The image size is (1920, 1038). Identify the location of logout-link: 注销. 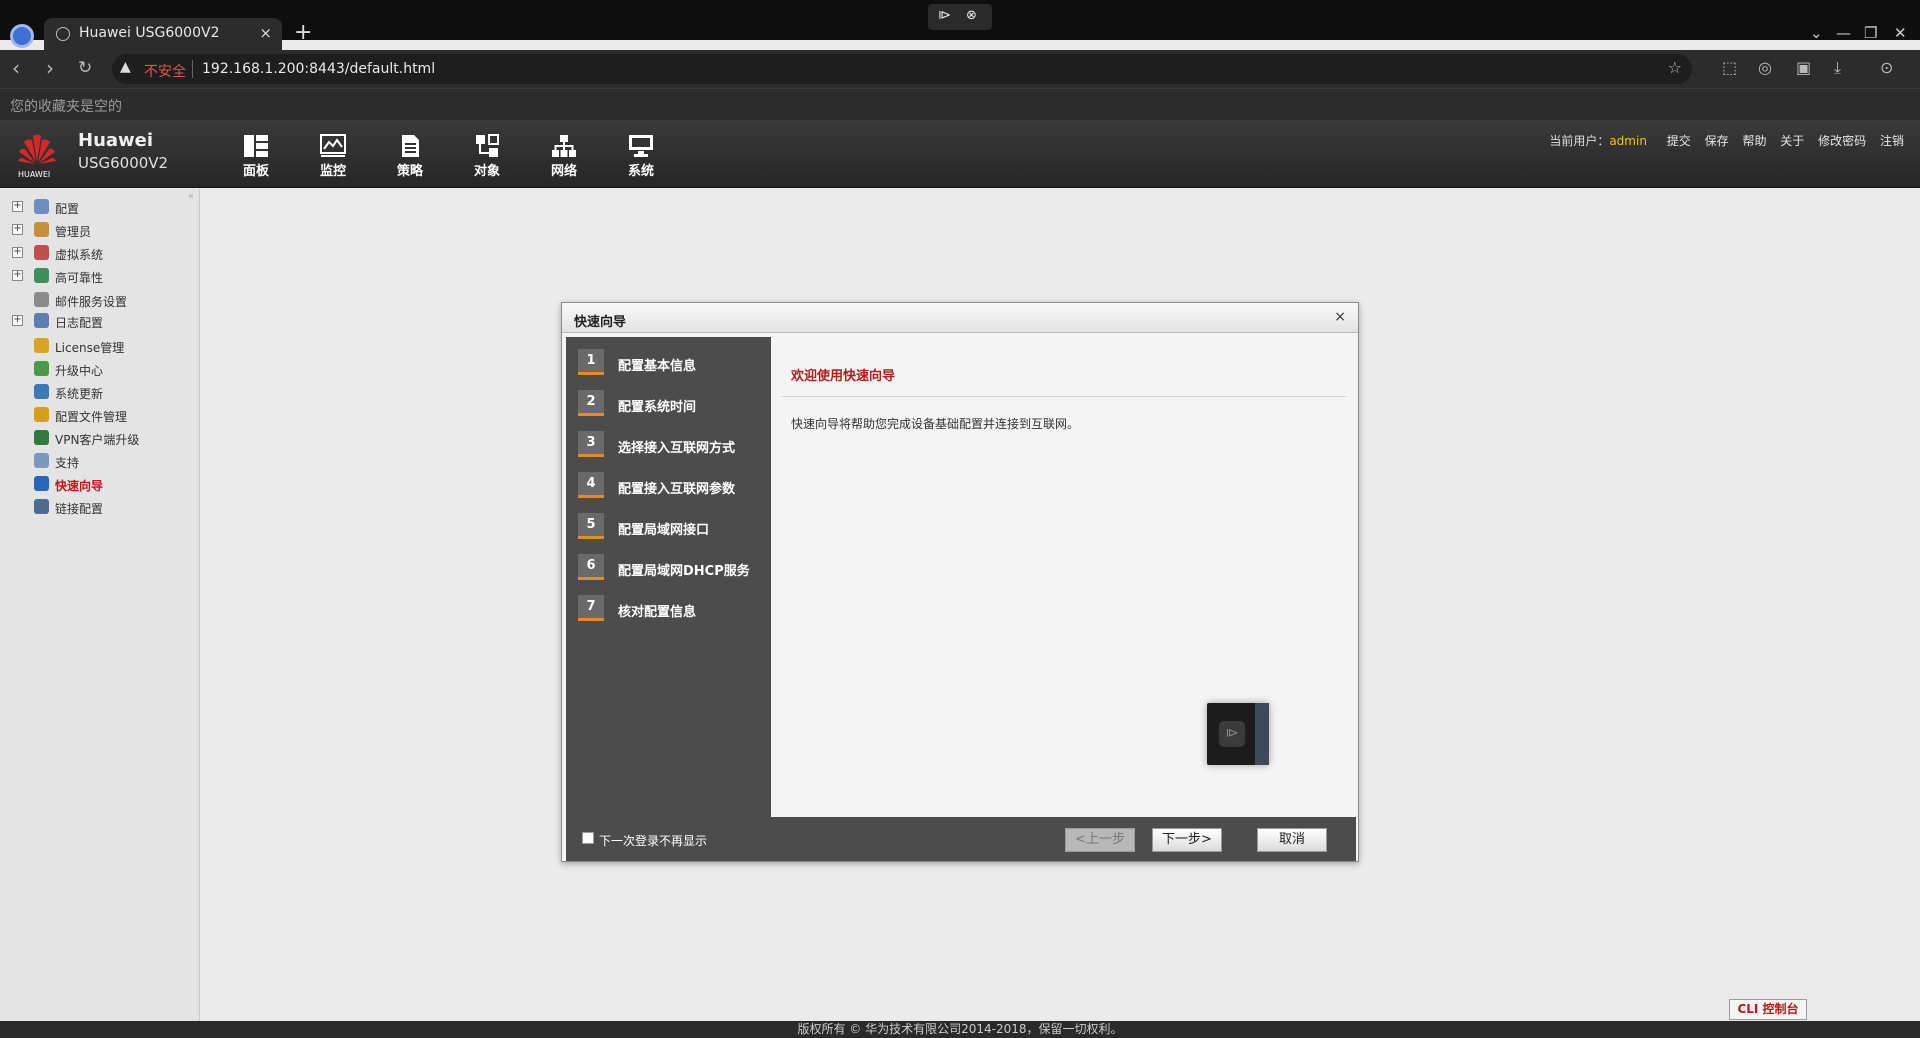
(1892, 141).